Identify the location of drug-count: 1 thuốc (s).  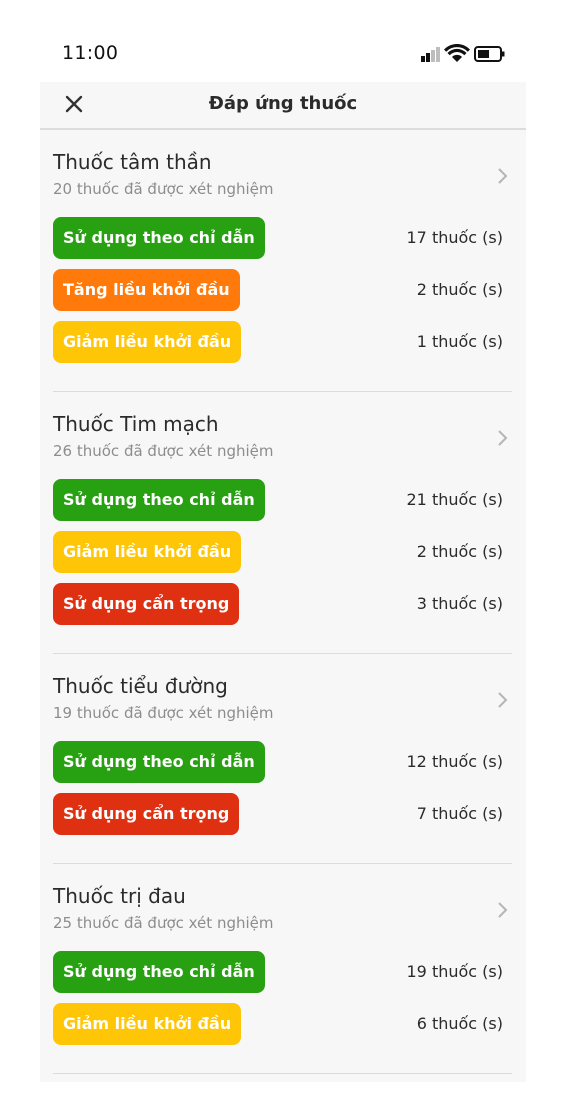
(459, 341).